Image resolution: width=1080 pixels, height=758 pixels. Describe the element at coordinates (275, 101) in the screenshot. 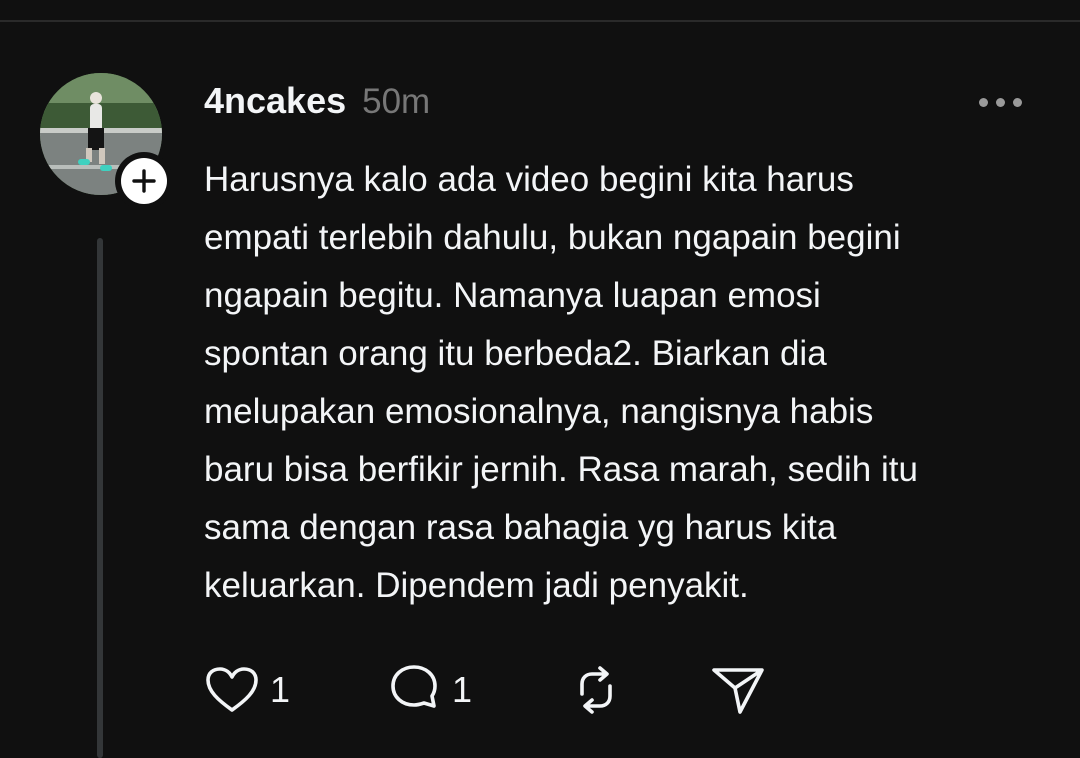

I see `username: 4ncakes` at that location.